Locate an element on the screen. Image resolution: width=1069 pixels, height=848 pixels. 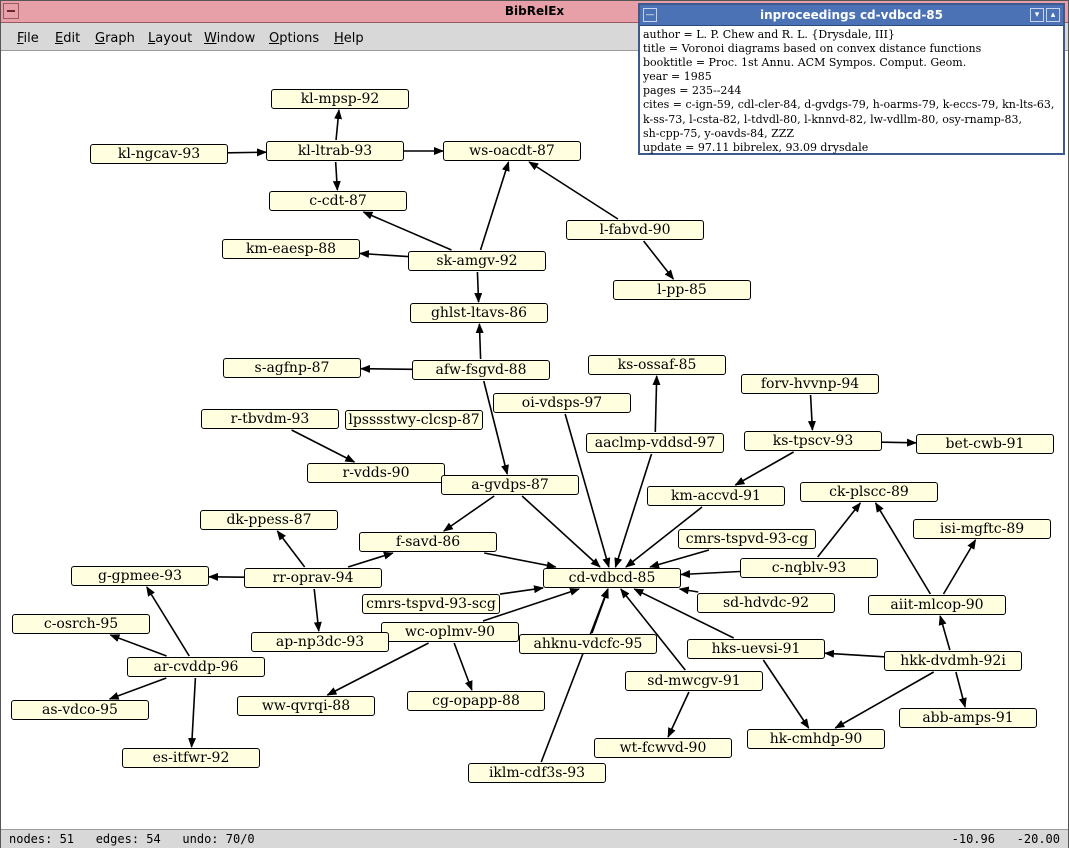
field-update: update = 97.11 bibrelex, 93.09 drysdale is located at coordinates (756, 147).